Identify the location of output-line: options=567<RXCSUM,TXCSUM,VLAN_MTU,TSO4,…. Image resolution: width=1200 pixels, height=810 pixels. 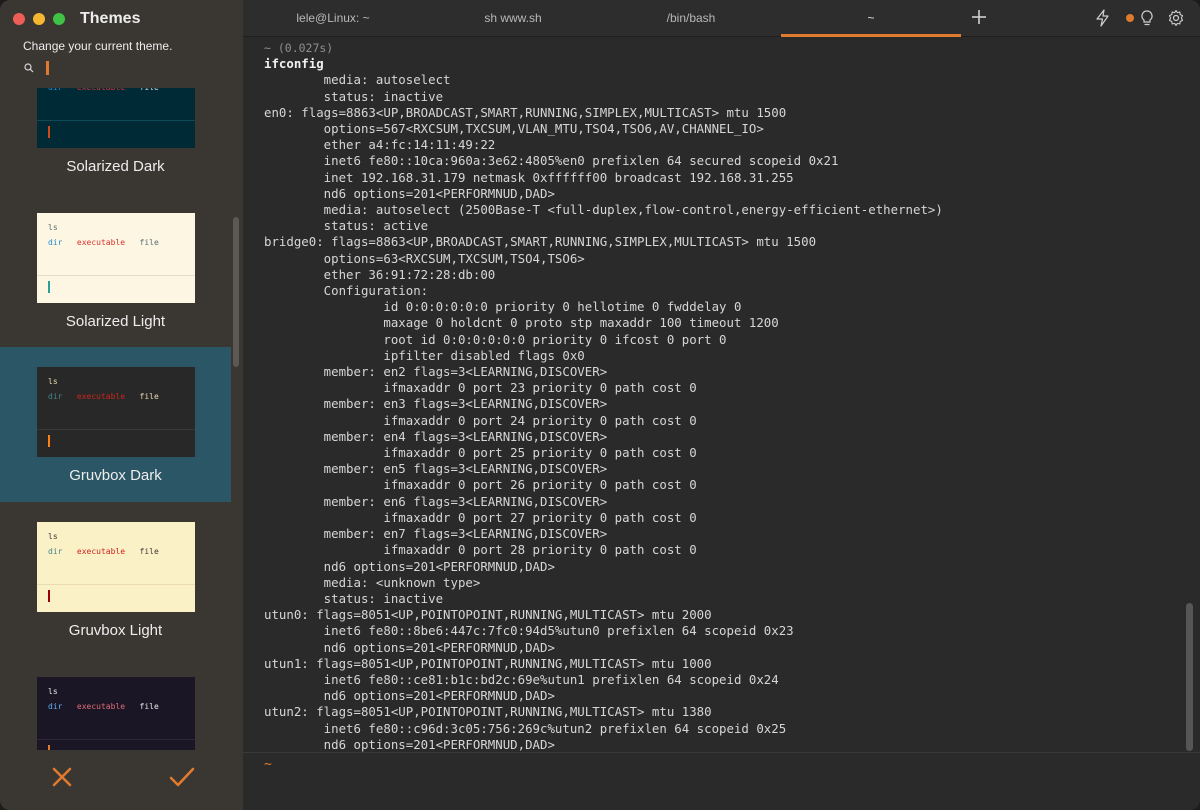
(514, 129).